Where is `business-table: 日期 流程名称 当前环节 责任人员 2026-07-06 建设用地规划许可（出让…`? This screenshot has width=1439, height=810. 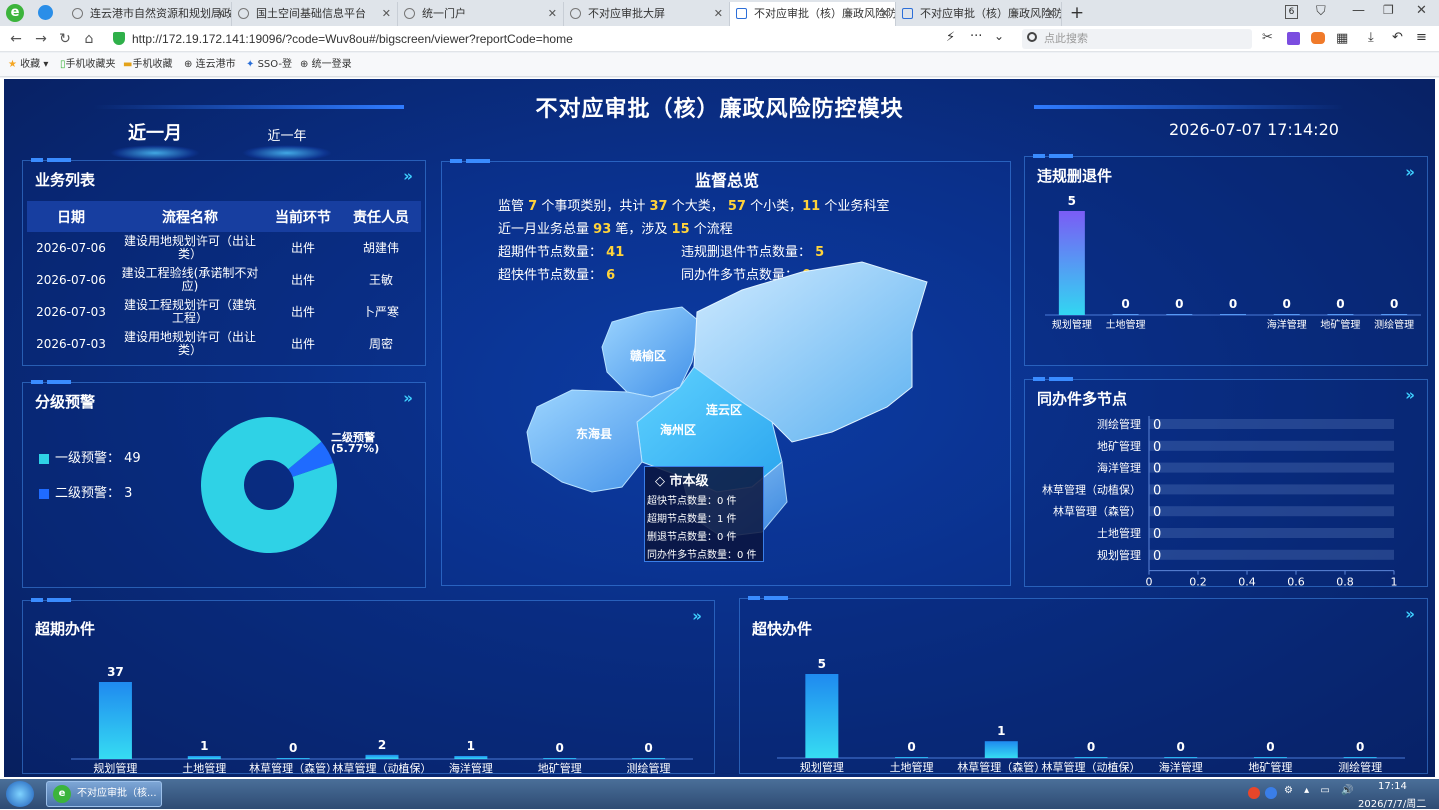 business-table: 日期 流程名称 当前环节 责任人员 2026-07-06 建设用地规划许可（出让… is located at coordinates (224, 280).